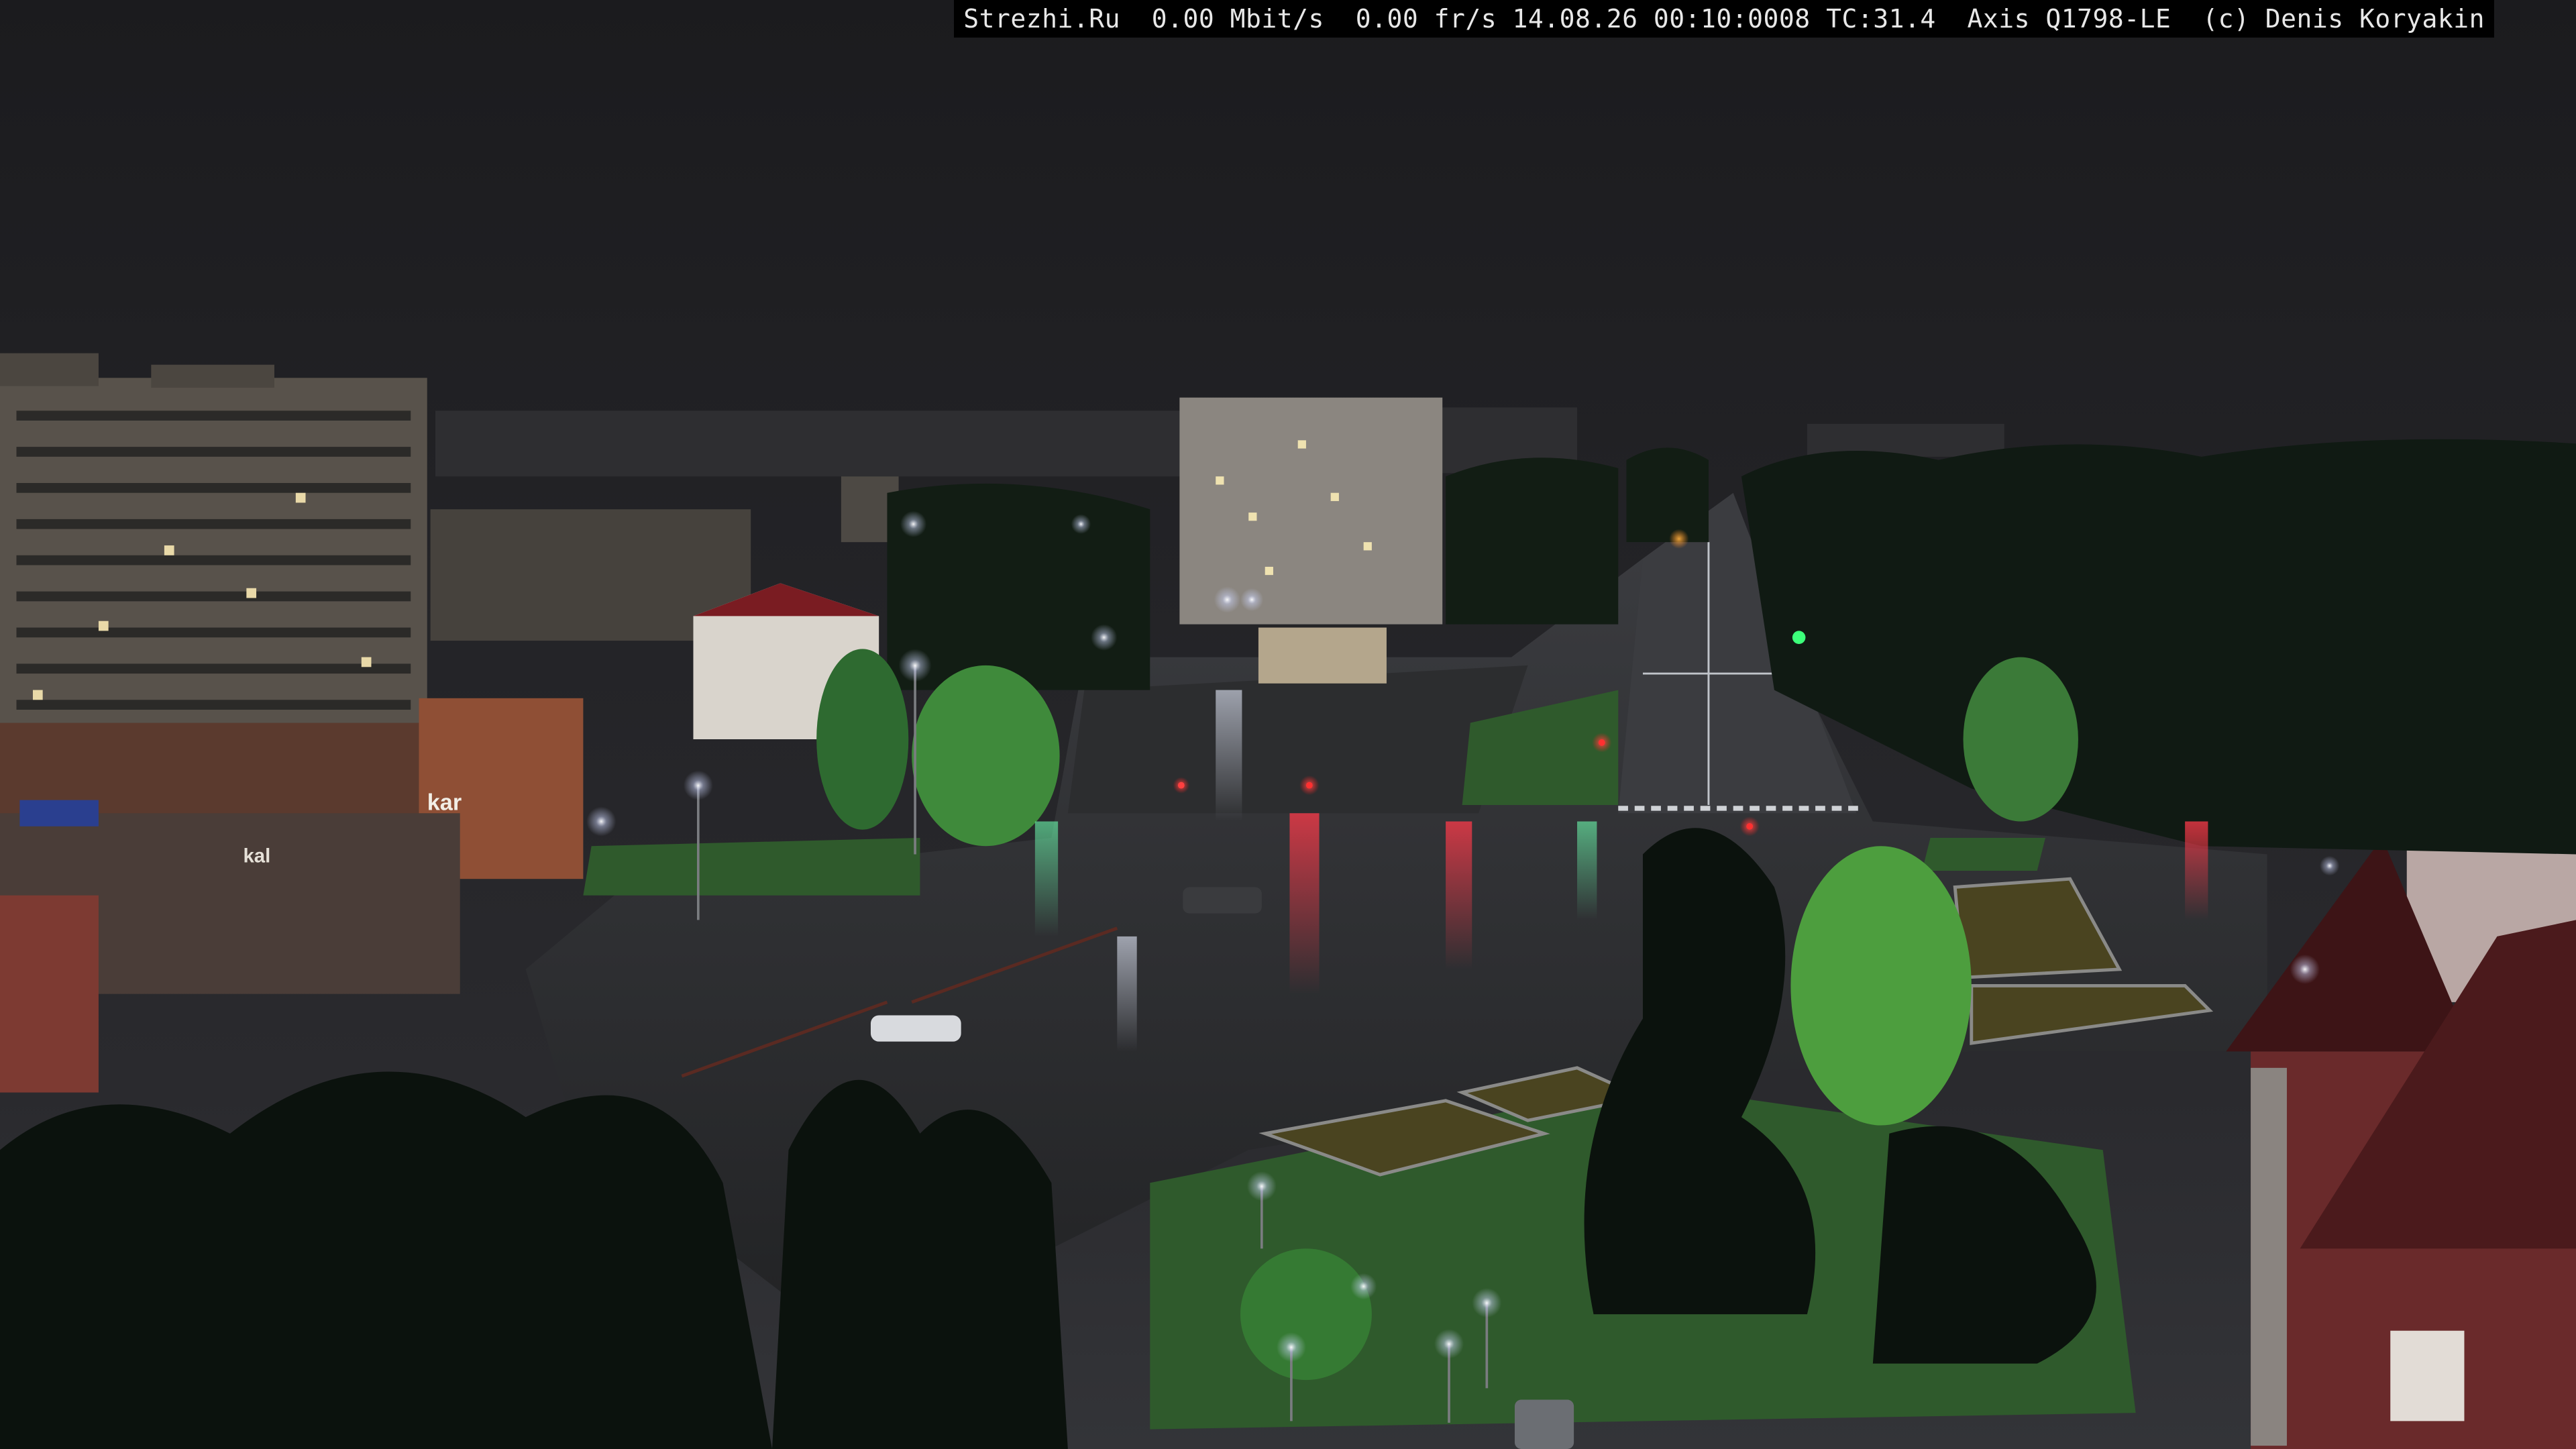 This screenshot has height=1449, width=2576. What do you see at coordinates (1426, 19) in the screenshot?
I see `overlay-framerate: 0.00 fr/s` at bounding box center [1426, 19].